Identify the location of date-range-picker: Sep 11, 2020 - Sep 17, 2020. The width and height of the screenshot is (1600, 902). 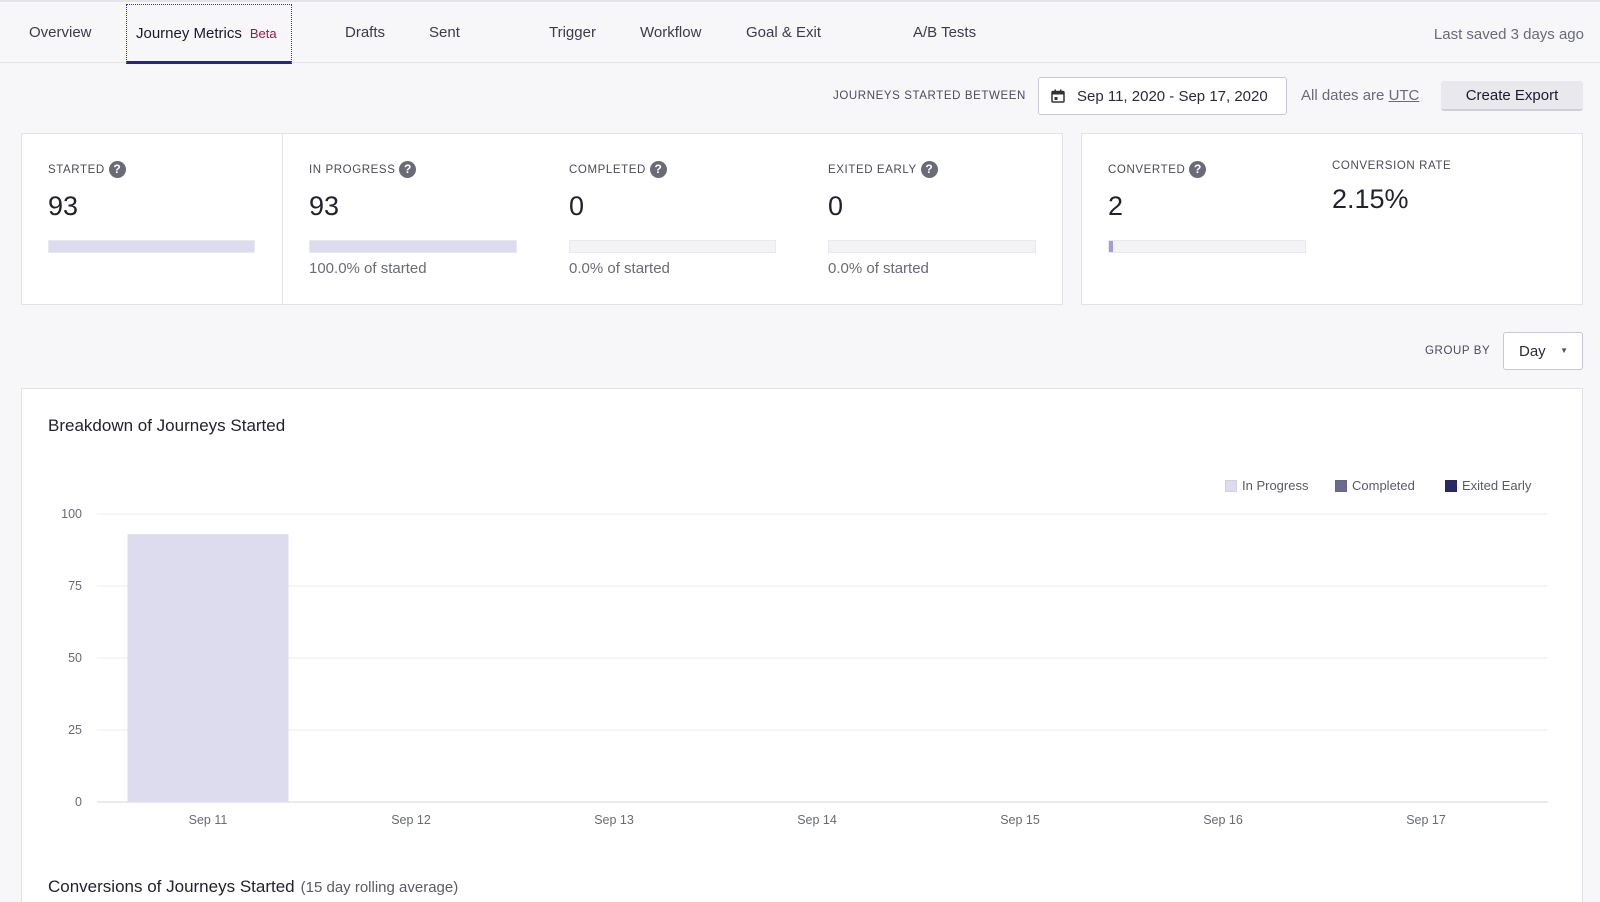
(1162, 96).